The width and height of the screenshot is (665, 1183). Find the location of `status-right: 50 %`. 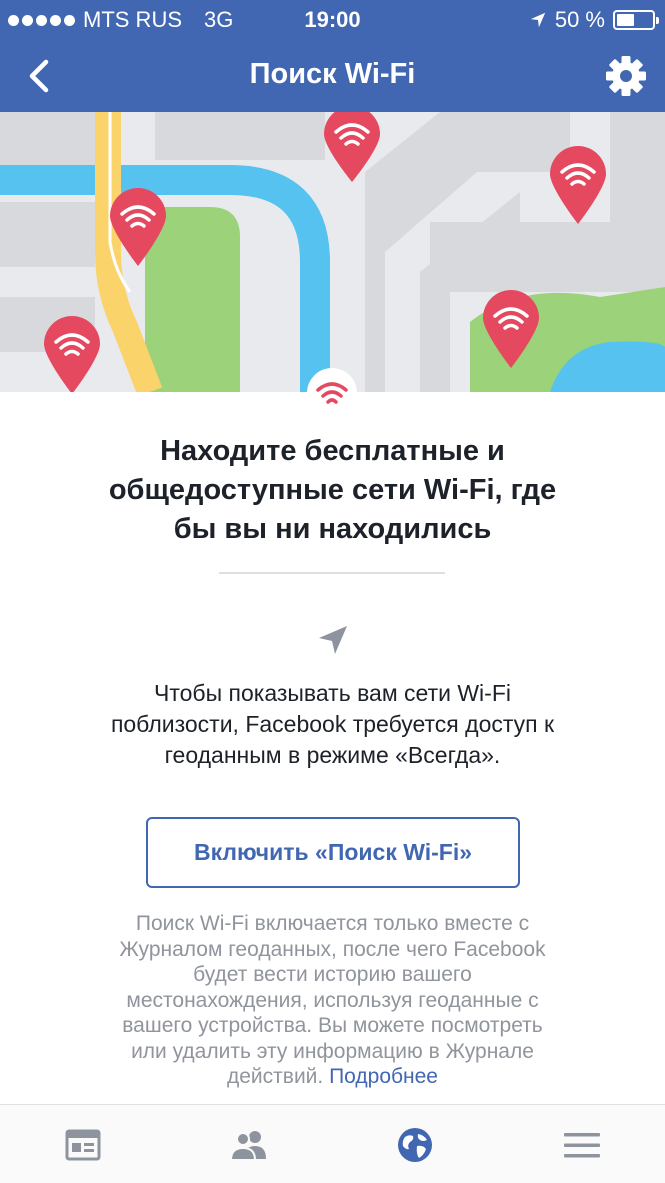

status-right: 50 % is located at coordinates (594, 20).